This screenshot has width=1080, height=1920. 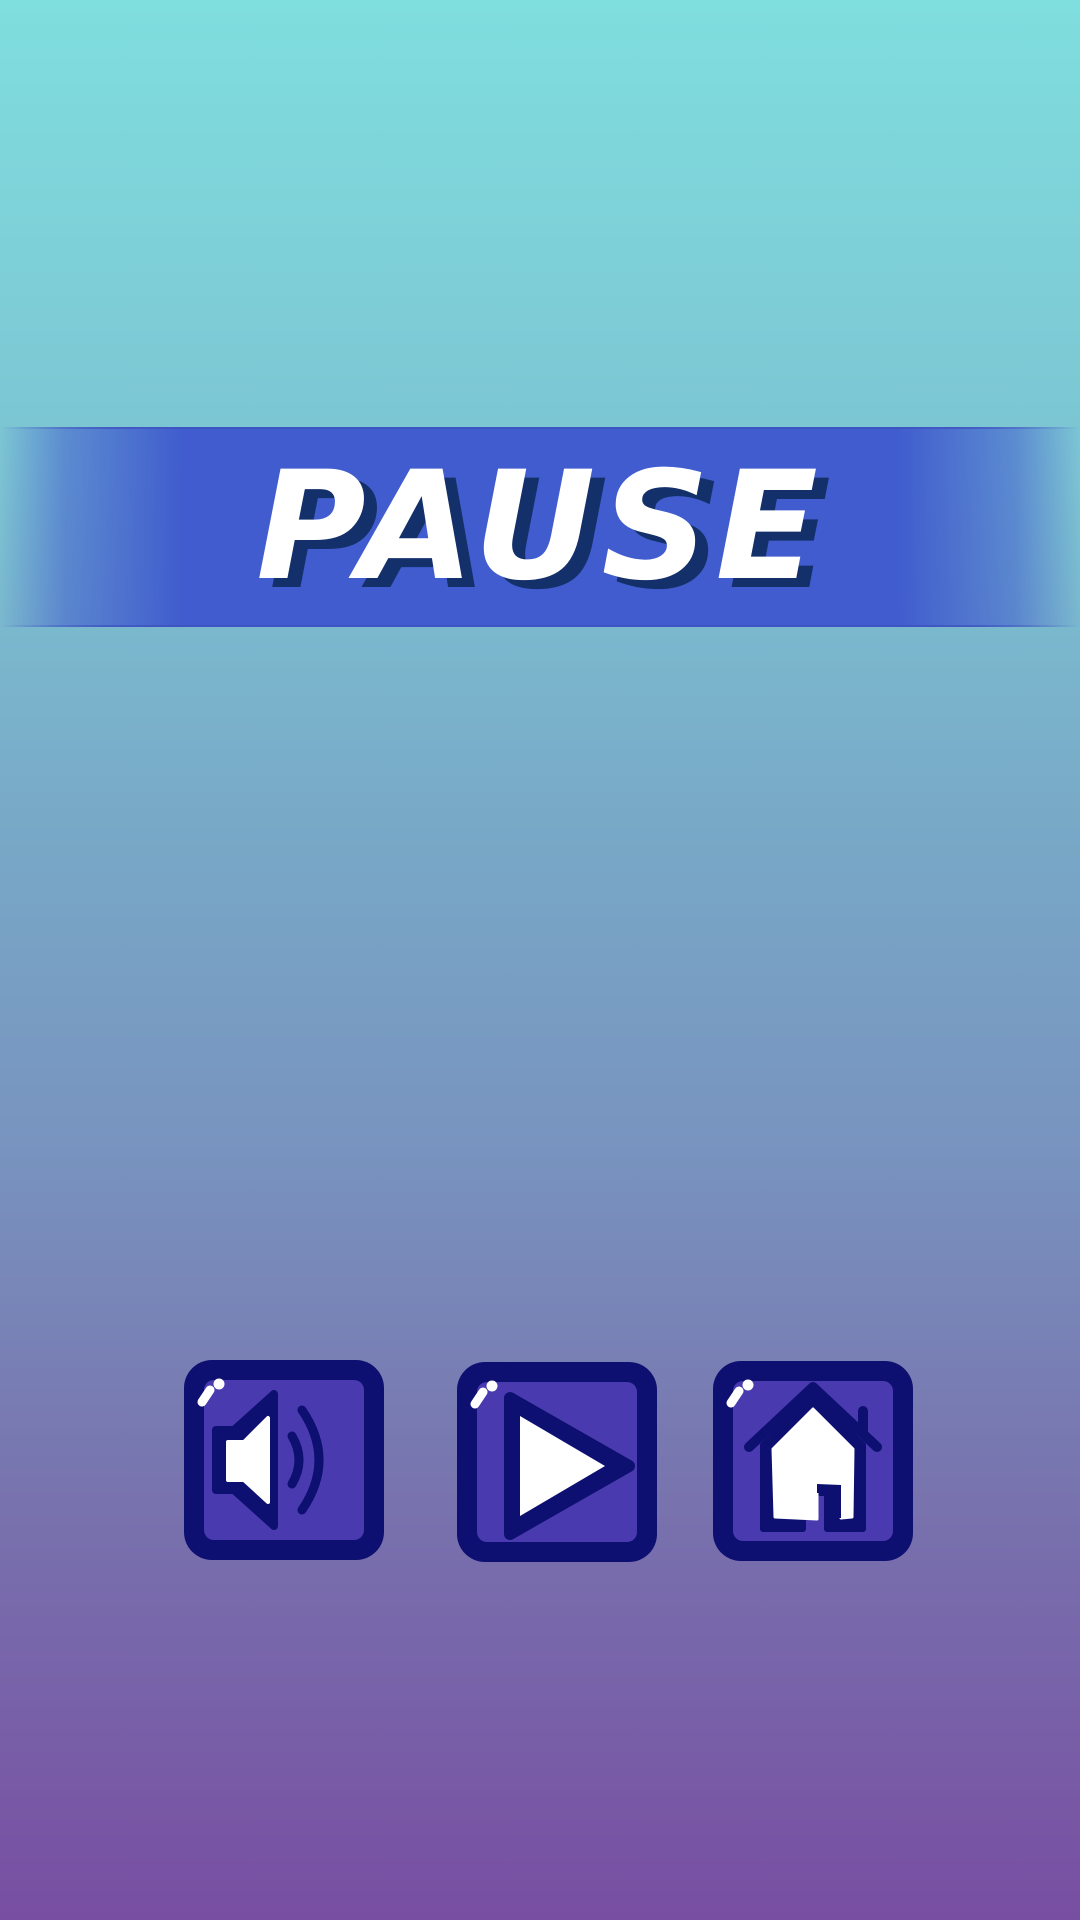 I want to click on home-button, so click(x=813, y=1461).